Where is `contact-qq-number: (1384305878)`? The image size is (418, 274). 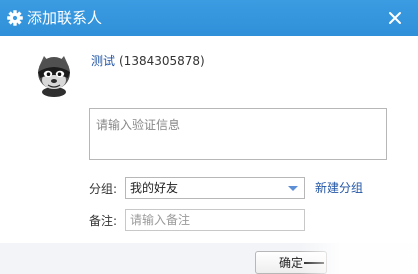
contact-qq-number: (1384305878) is located at coordinates (162, 61).